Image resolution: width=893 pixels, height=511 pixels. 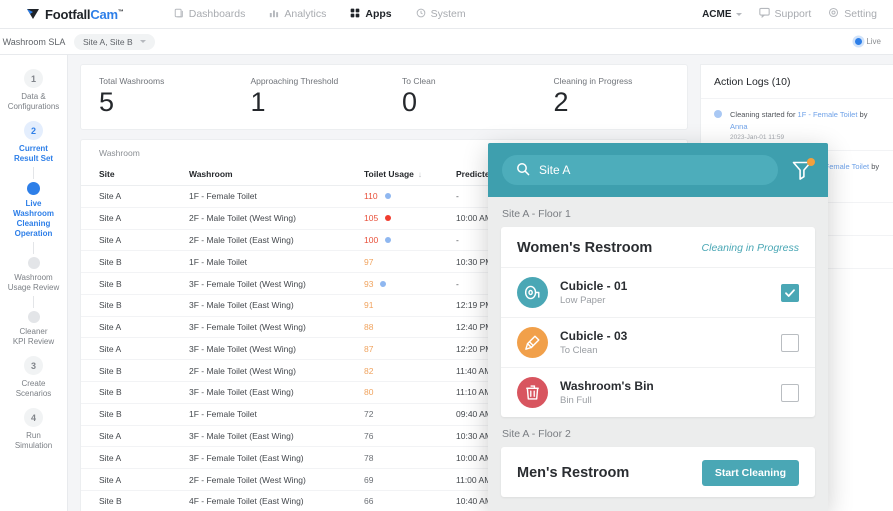 I want to click on analytics-icon, so click(x=274, y=14).